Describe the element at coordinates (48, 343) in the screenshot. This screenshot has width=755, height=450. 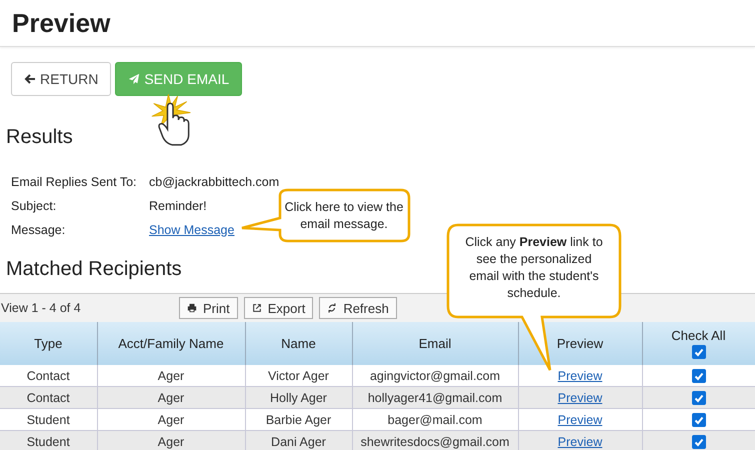
I see `column-header: Type` at that location.